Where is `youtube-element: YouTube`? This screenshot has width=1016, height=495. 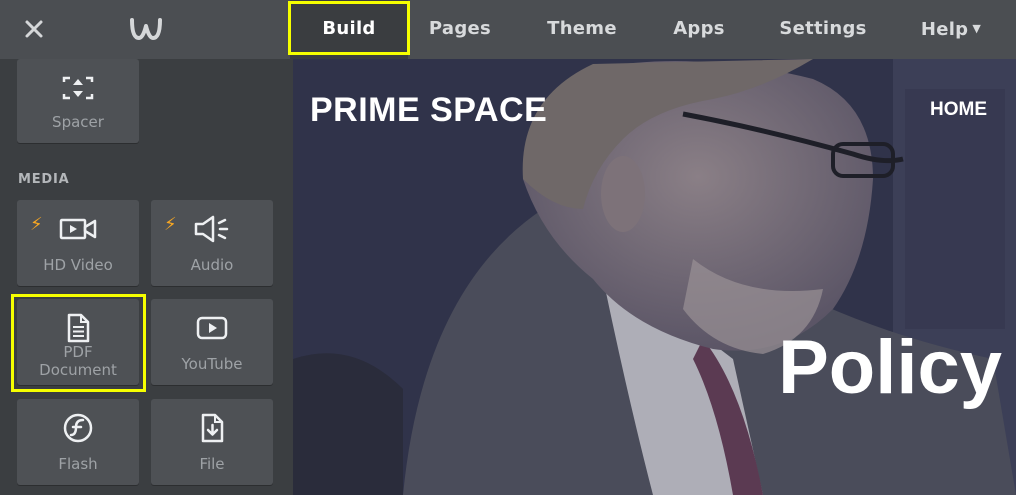
youtube-element: YouTube is located at coordinates (212, 342).